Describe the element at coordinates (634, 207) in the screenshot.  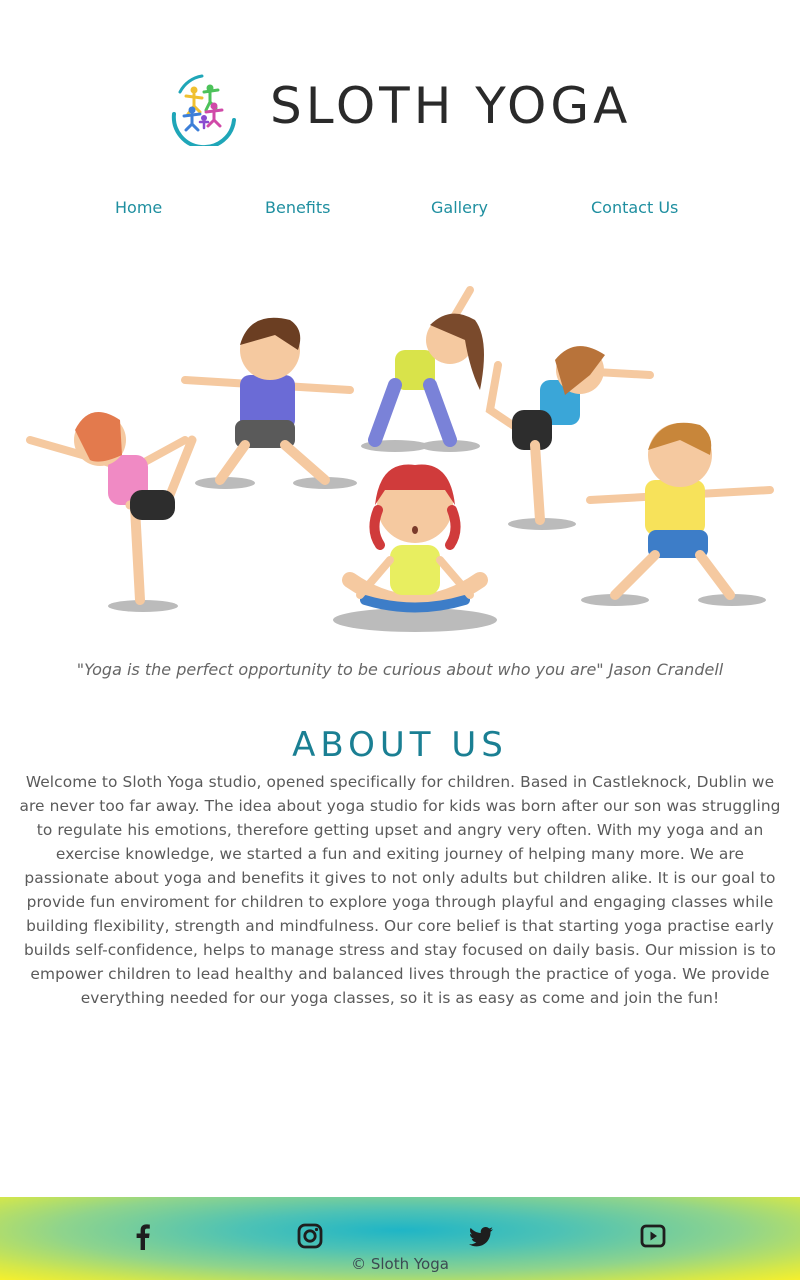
I see `nav-contact-us: Contact Us` at that location.